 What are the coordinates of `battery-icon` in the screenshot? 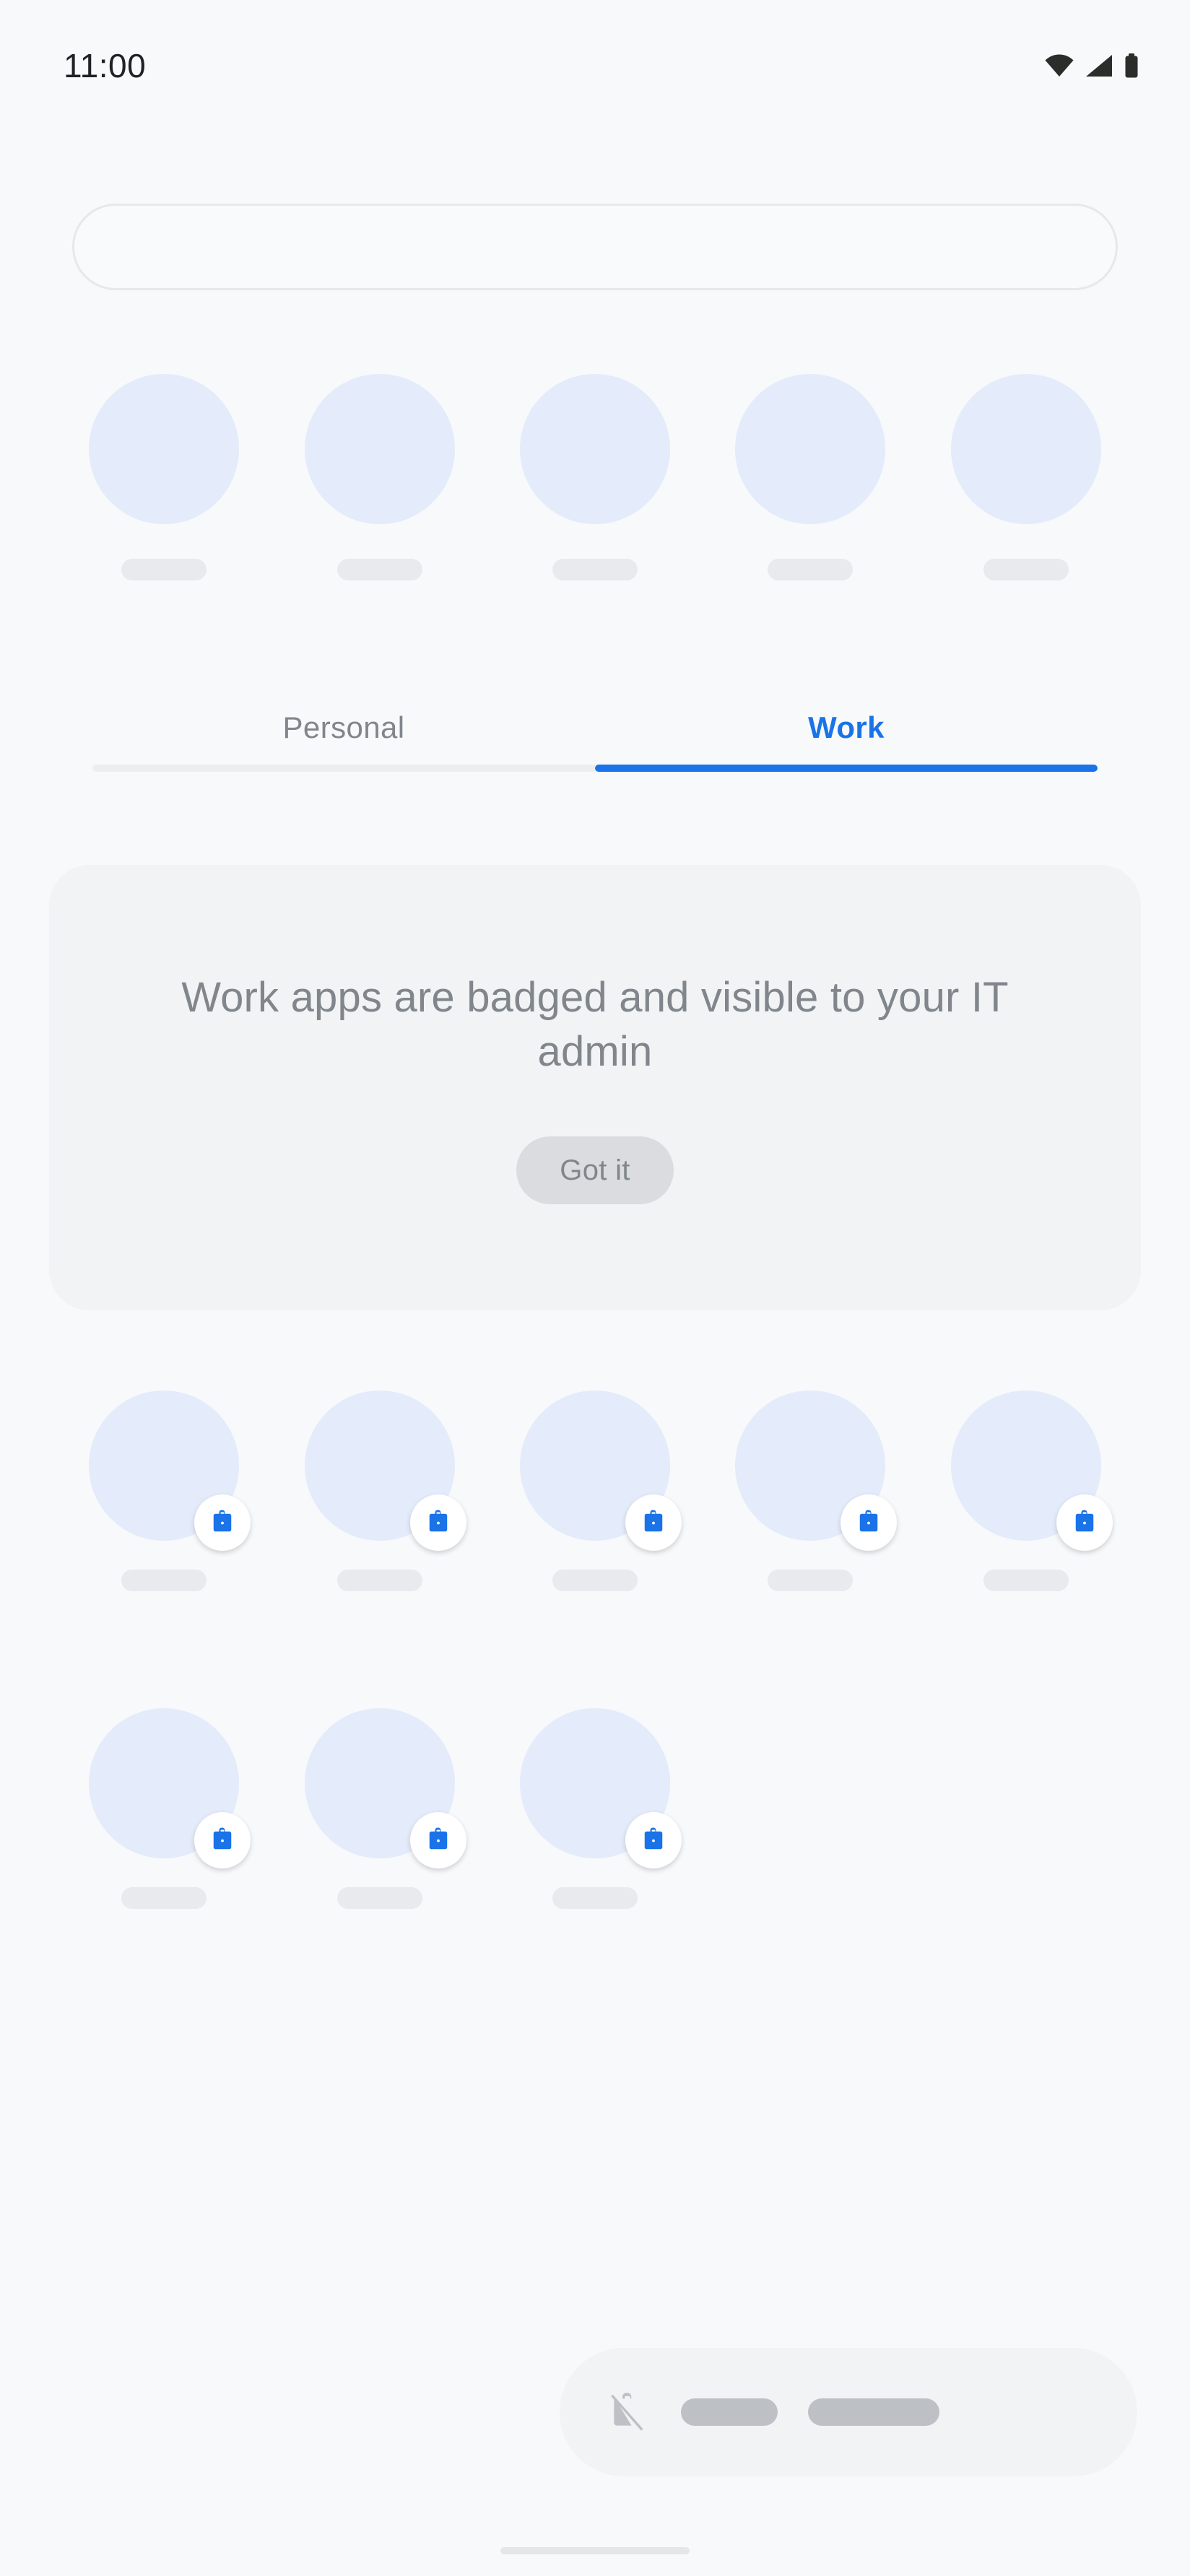 It's located at (1131, 65).